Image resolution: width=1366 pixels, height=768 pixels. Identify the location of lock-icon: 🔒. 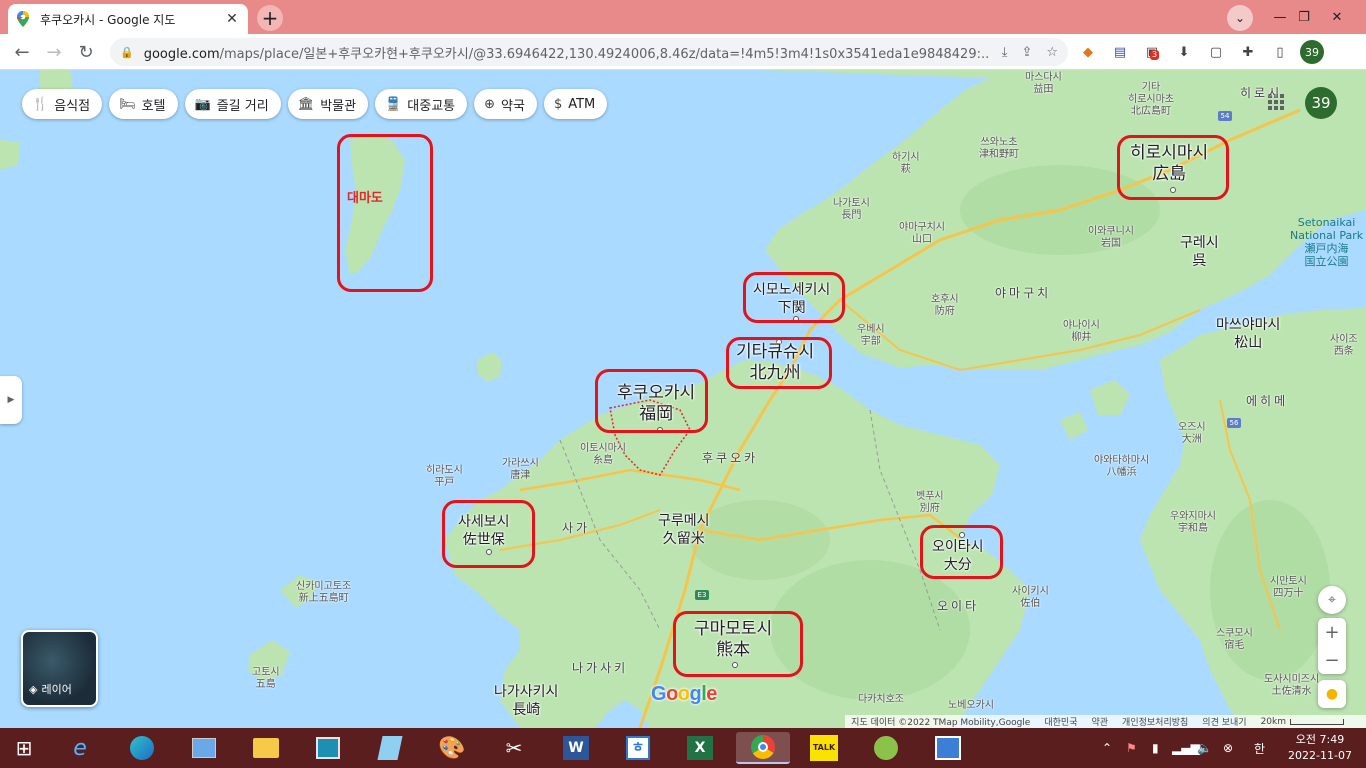
(127, 52).